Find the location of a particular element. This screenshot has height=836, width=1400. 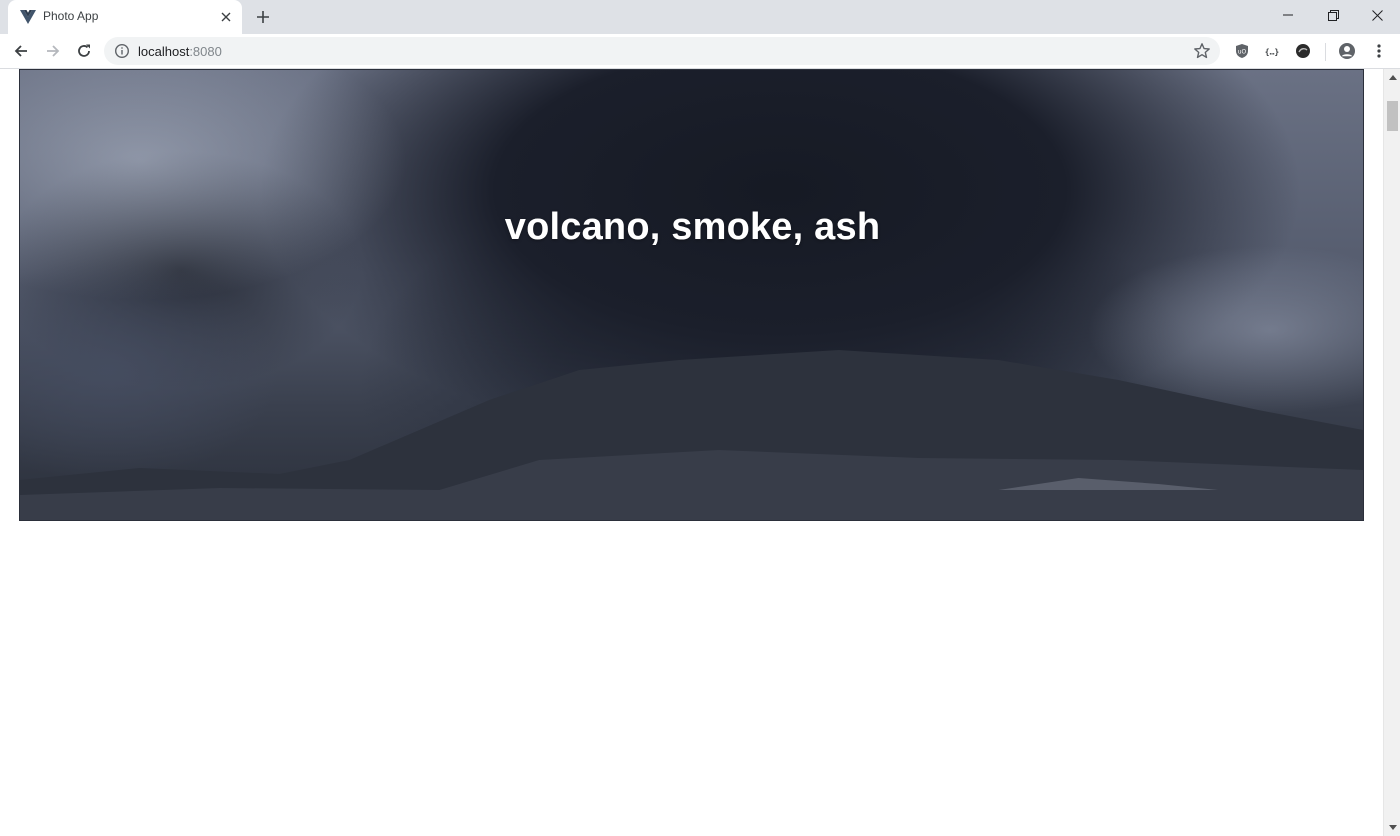

kebab-menu-icon is located at coordinates (1379, 51).